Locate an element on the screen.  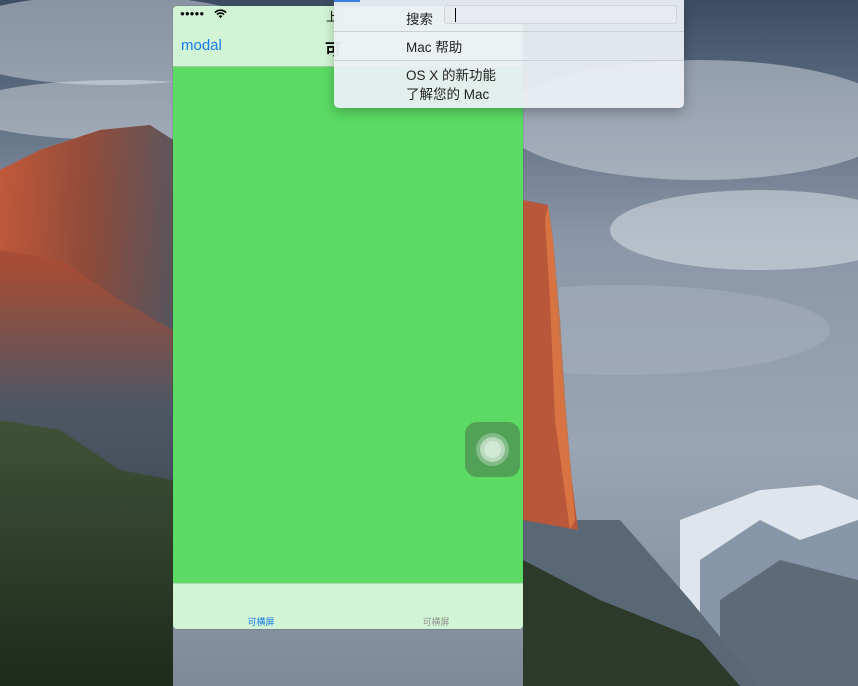
help-menu: 搜索 Mac 帮助 OS X 的新功能 了解您的 Mac is located at coordinates (509, 54).